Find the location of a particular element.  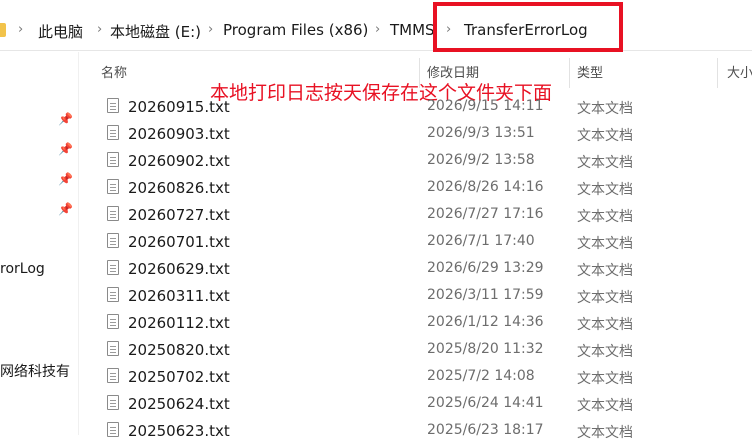

file-name: 20260112.txt is located at coordinates (179, 323).